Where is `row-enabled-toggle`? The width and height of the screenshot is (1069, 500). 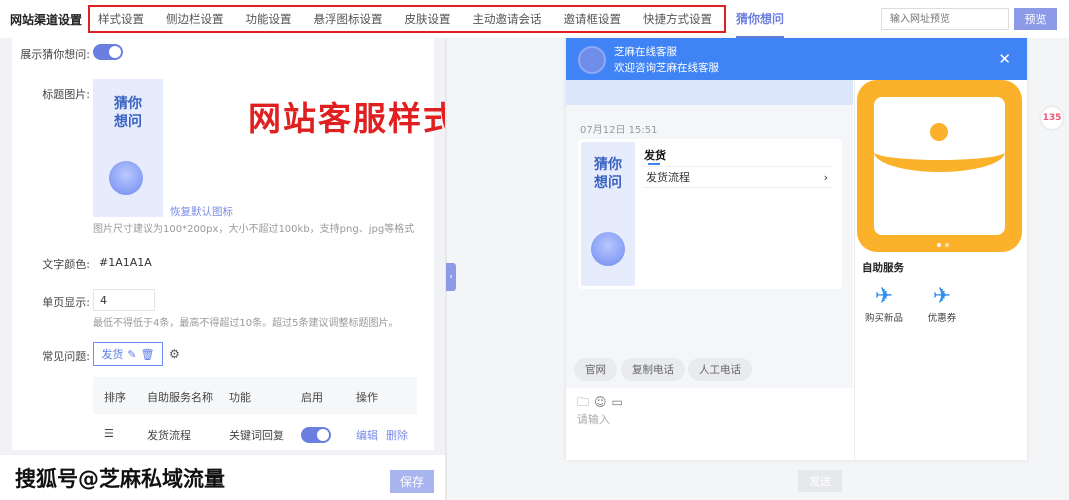 row-enabled-toggle is located at coordinates (316, 435).